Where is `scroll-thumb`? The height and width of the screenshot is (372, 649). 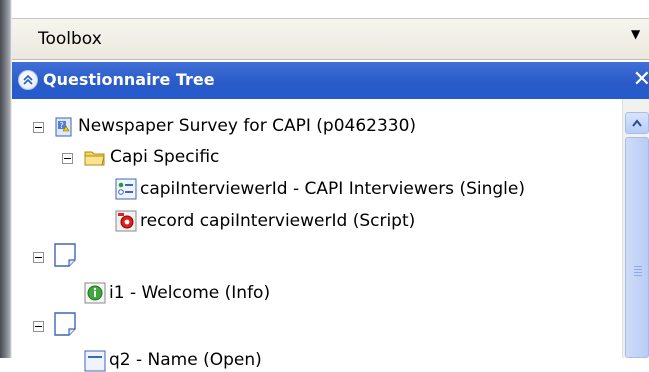 scroll-thumb is located at coordinates (637, 247).